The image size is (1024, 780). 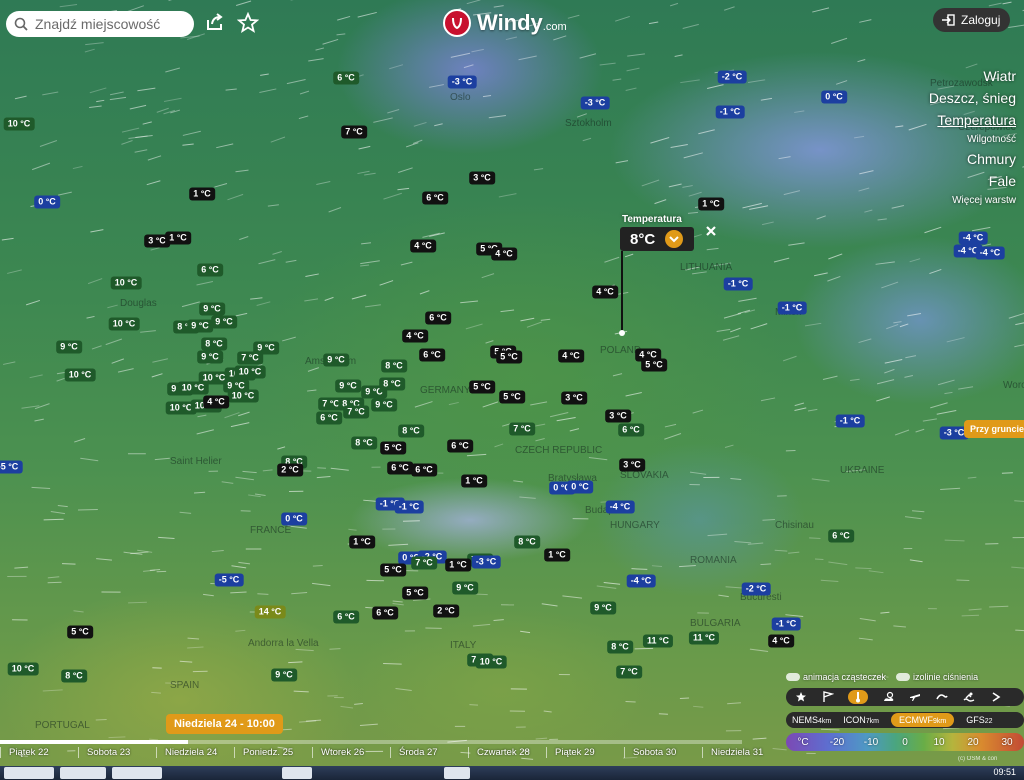 I want to click on particles-toggle: animacja cząsteczek, so click(x=836, y=677).